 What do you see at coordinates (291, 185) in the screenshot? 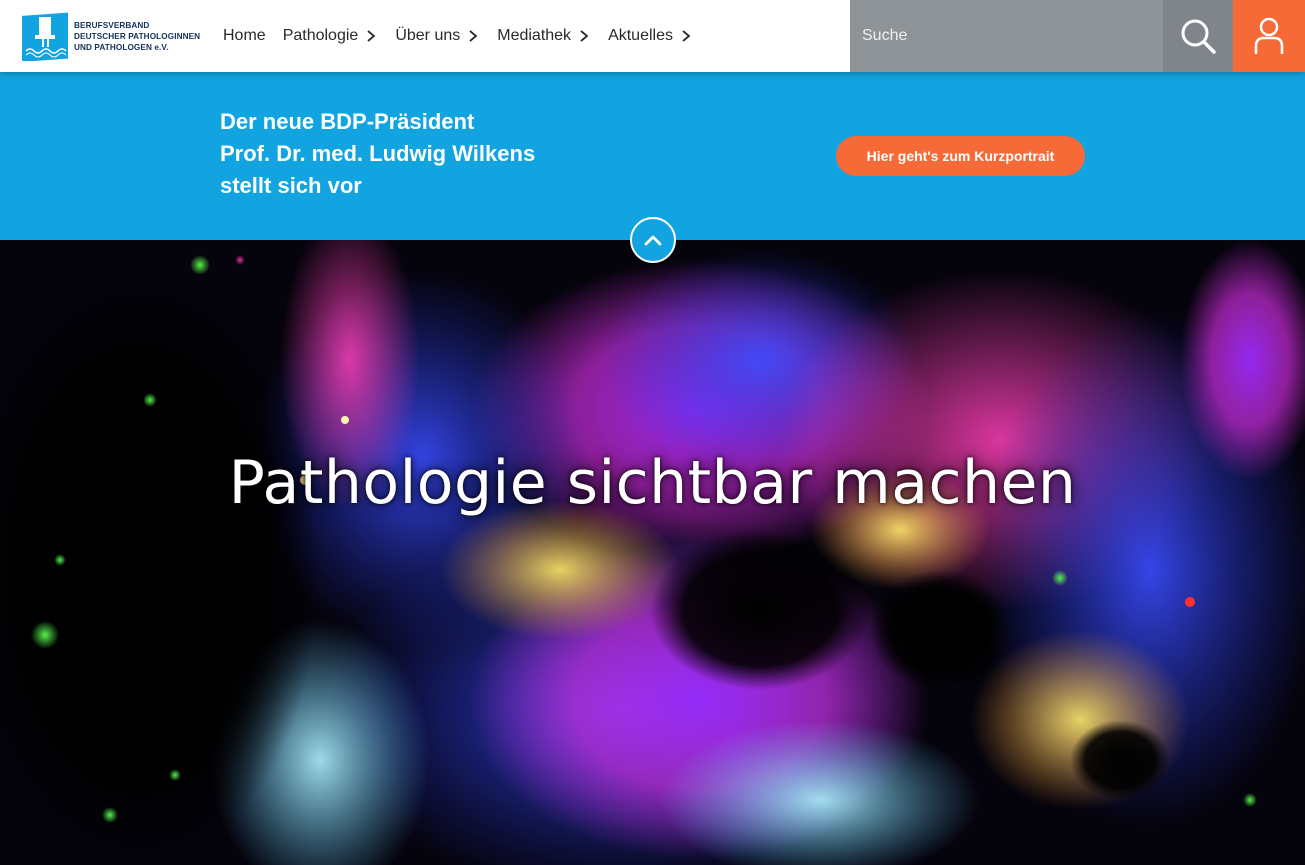
I see `announcement-line-3: stellt sich vor` at bounding box center [291, 185].